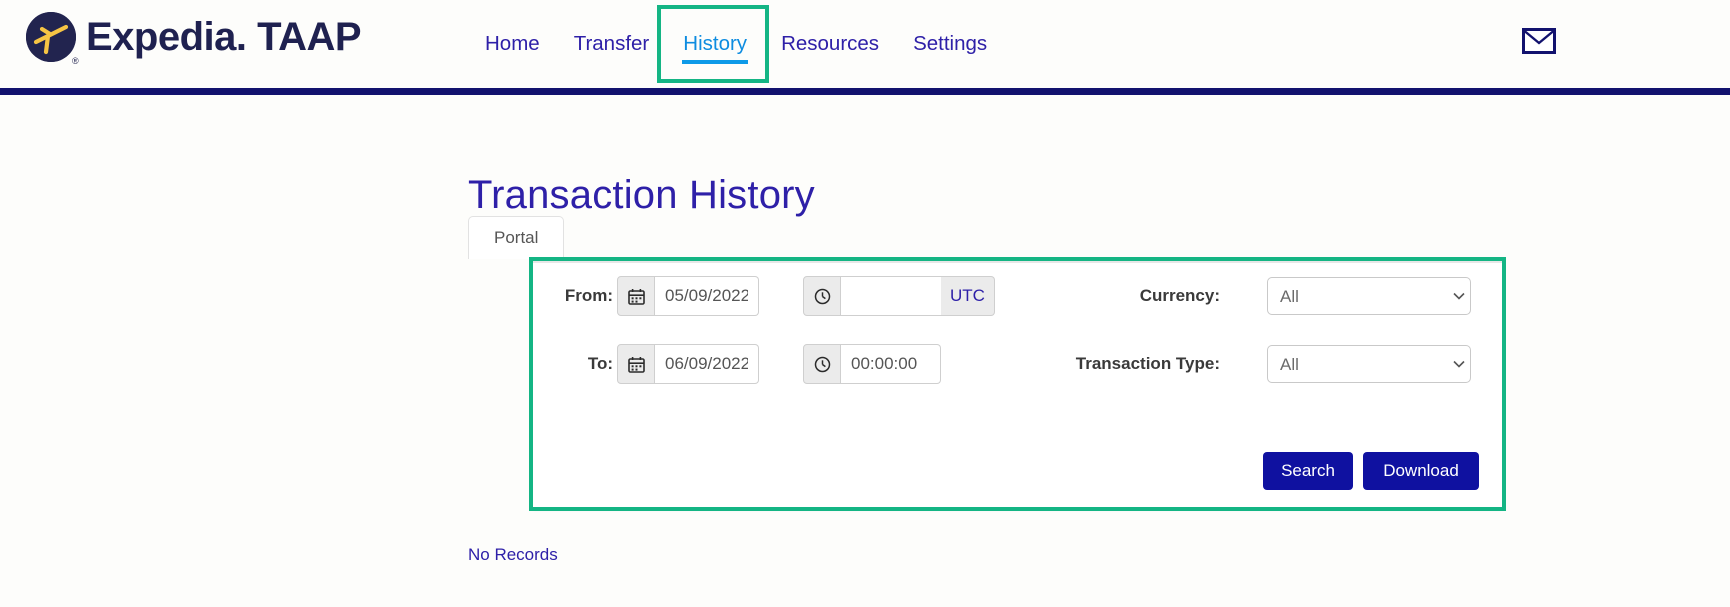 Image resolution: width=1730 pixels, height=607 pixels. Describe the element at coordinates (707, 364) in the screenshot. I see `to-date-input` at that location.